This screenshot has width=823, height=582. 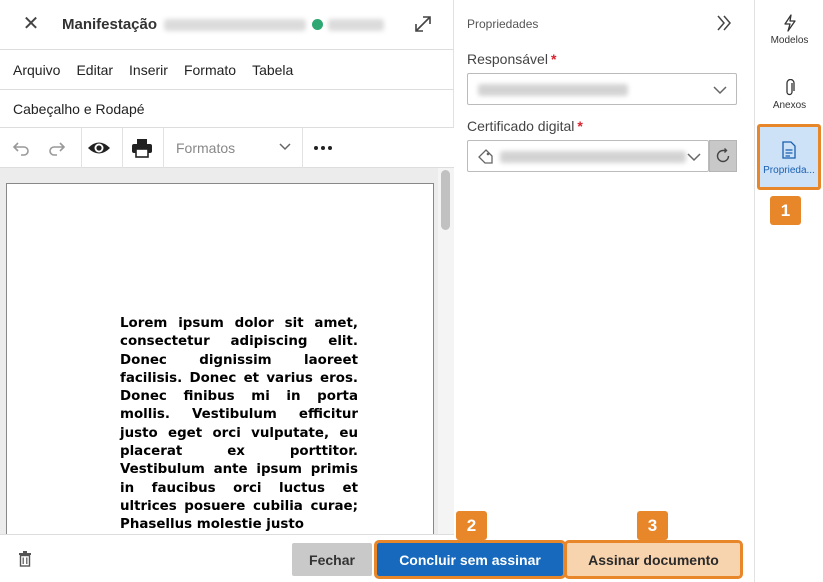 I want to click on status-dot-icon, so click(x=317, y=24).